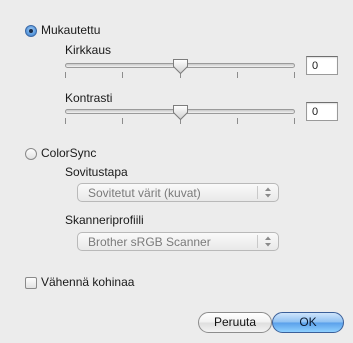 This screenshot has width=353, height=343. I want to click on matching-method-value: Sovitetut värit (kuvat), so click(144, 193).